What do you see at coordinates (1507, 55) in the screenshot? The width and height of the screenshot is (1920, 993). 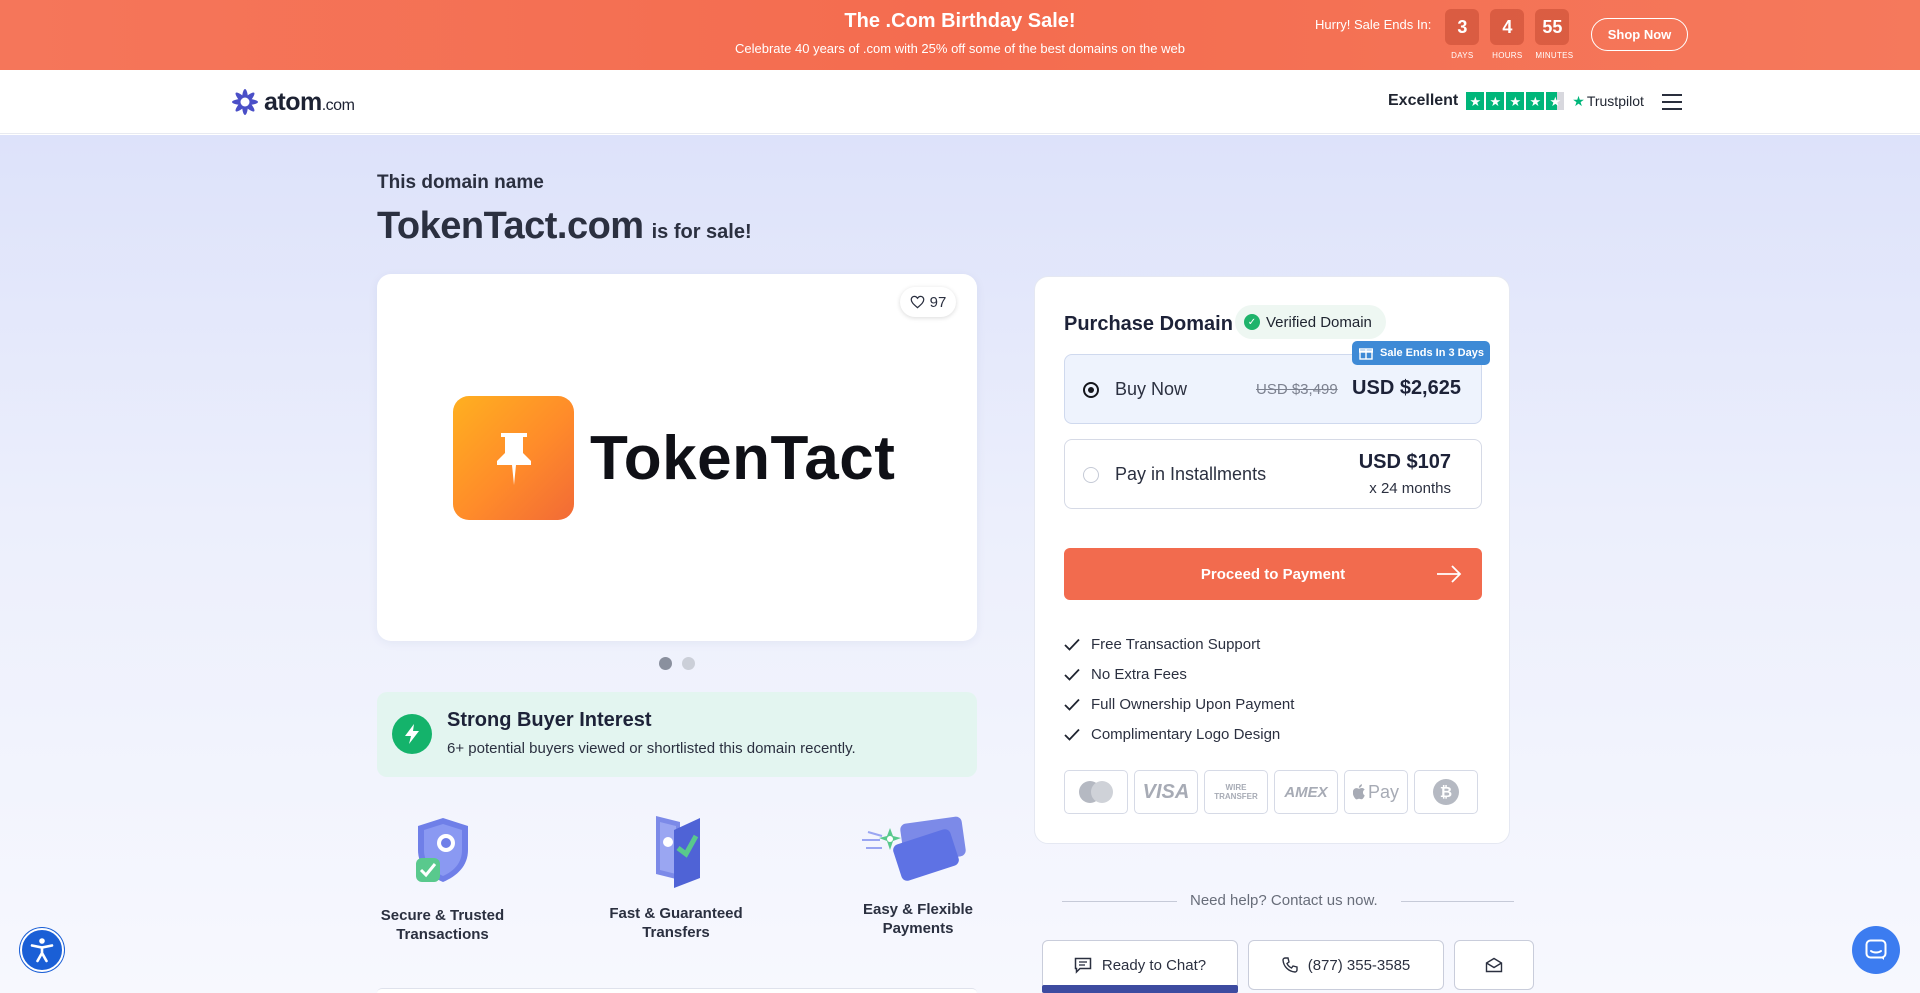 I see `countdown-hours-label: HOURS` at bounding box center [1507, 55].